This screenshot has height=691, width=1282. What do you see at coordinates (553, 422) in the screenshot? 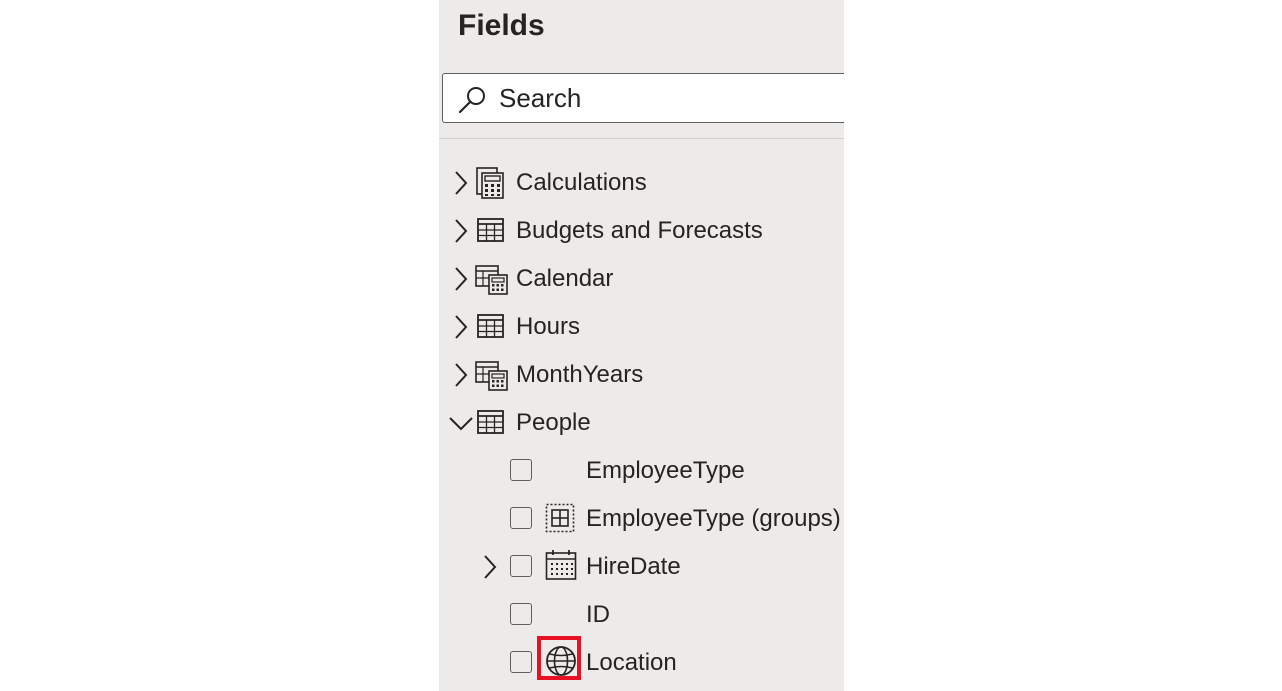
I see `table-label: People` at bounding box center [553, 422].